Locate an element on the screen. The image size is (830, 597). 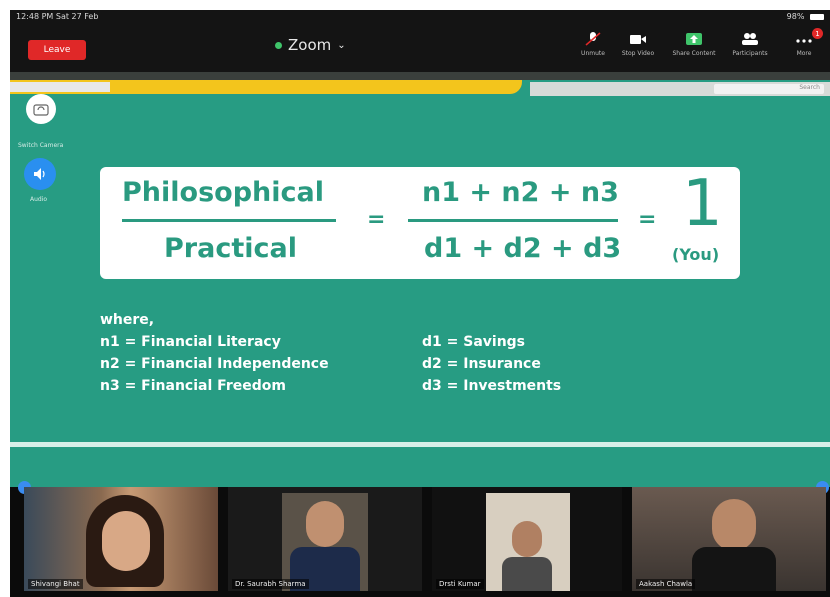
definition-n3: n3 = Financial Freedom is located at coordinates (193, 386).